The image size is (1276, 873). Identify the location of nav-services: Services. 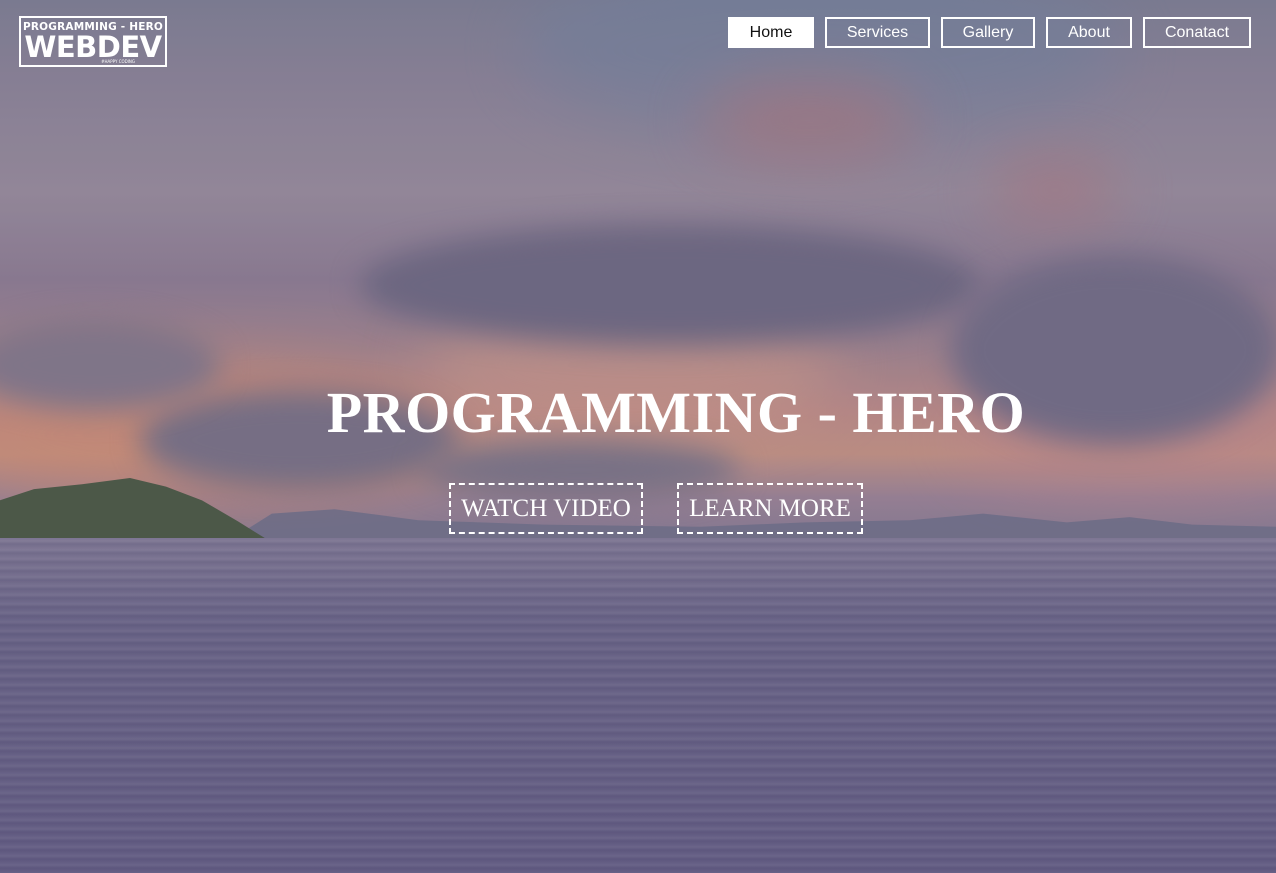
(877, 32).